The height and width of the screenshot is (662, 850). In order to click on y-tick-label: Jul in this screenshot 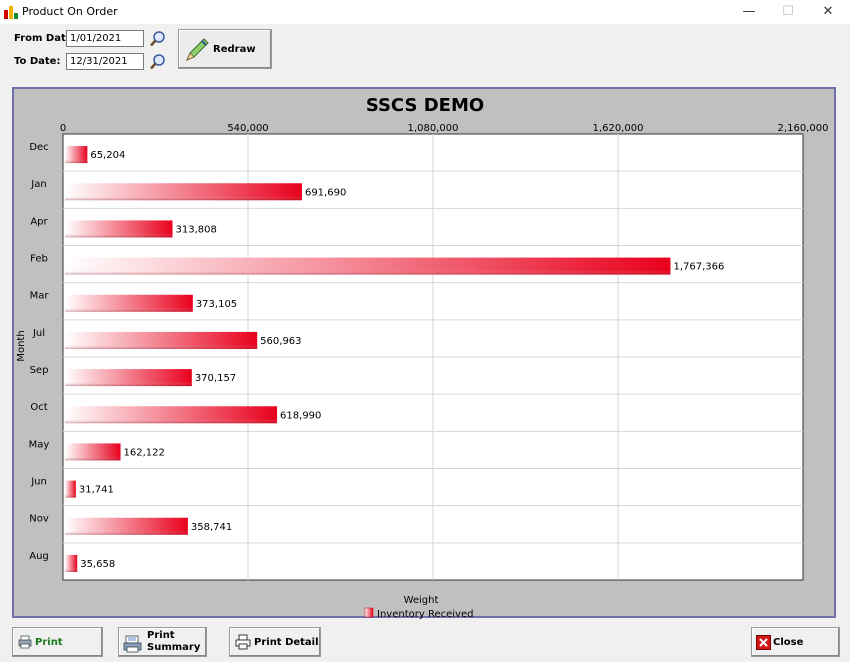, I will do `click(38, 333)`.